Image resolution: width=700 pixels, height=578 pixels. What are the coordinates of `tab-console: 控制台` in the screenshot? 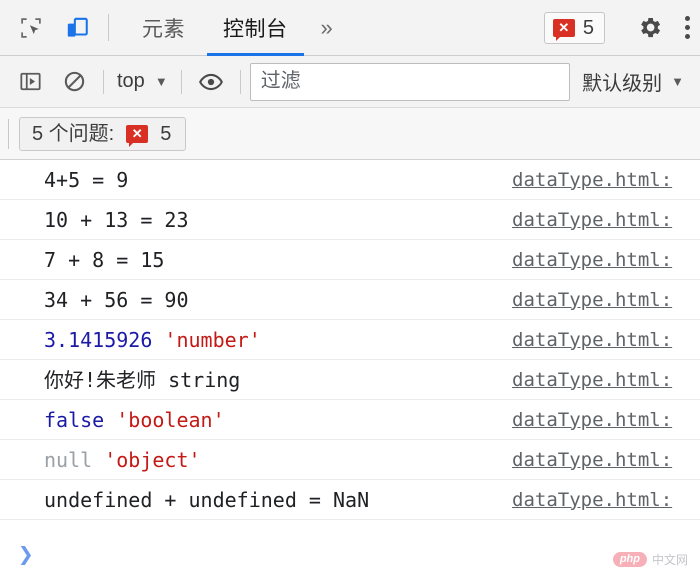 It's located at (255, 28).